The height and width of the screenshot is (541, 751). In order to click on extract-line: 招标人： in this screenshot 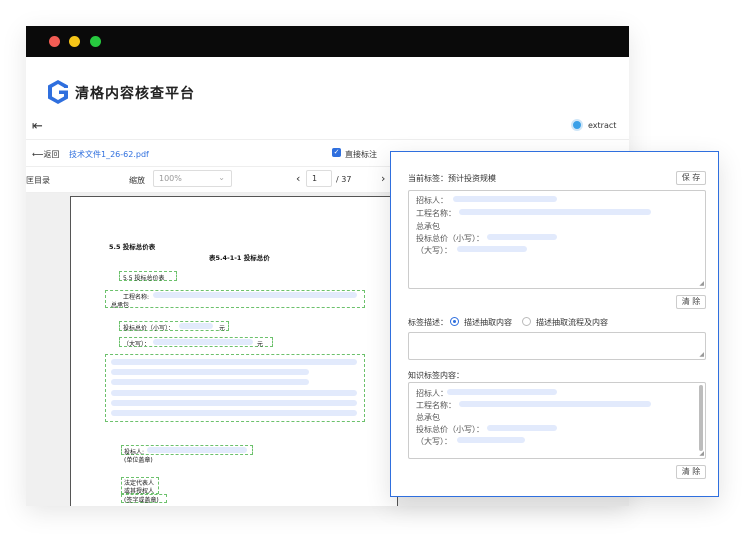, I will do `click(432, 200)`.